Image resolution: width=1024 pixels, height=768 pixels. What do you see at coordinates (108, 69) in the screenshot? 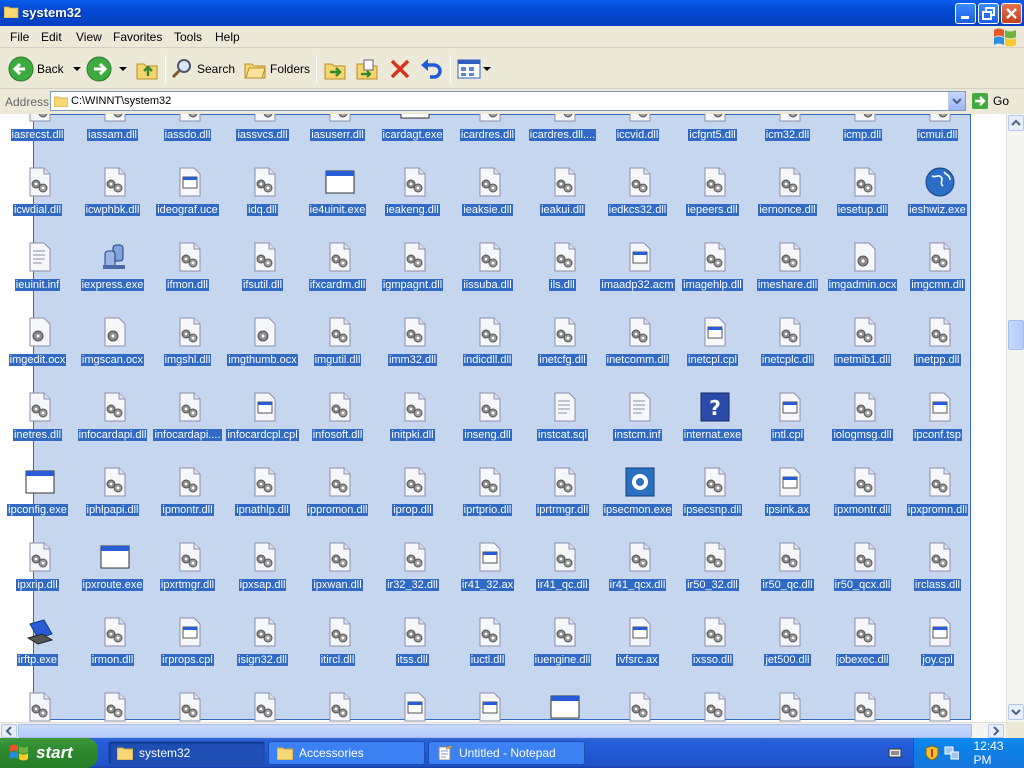
I see `forward-button` at bounding box center [108, 69].